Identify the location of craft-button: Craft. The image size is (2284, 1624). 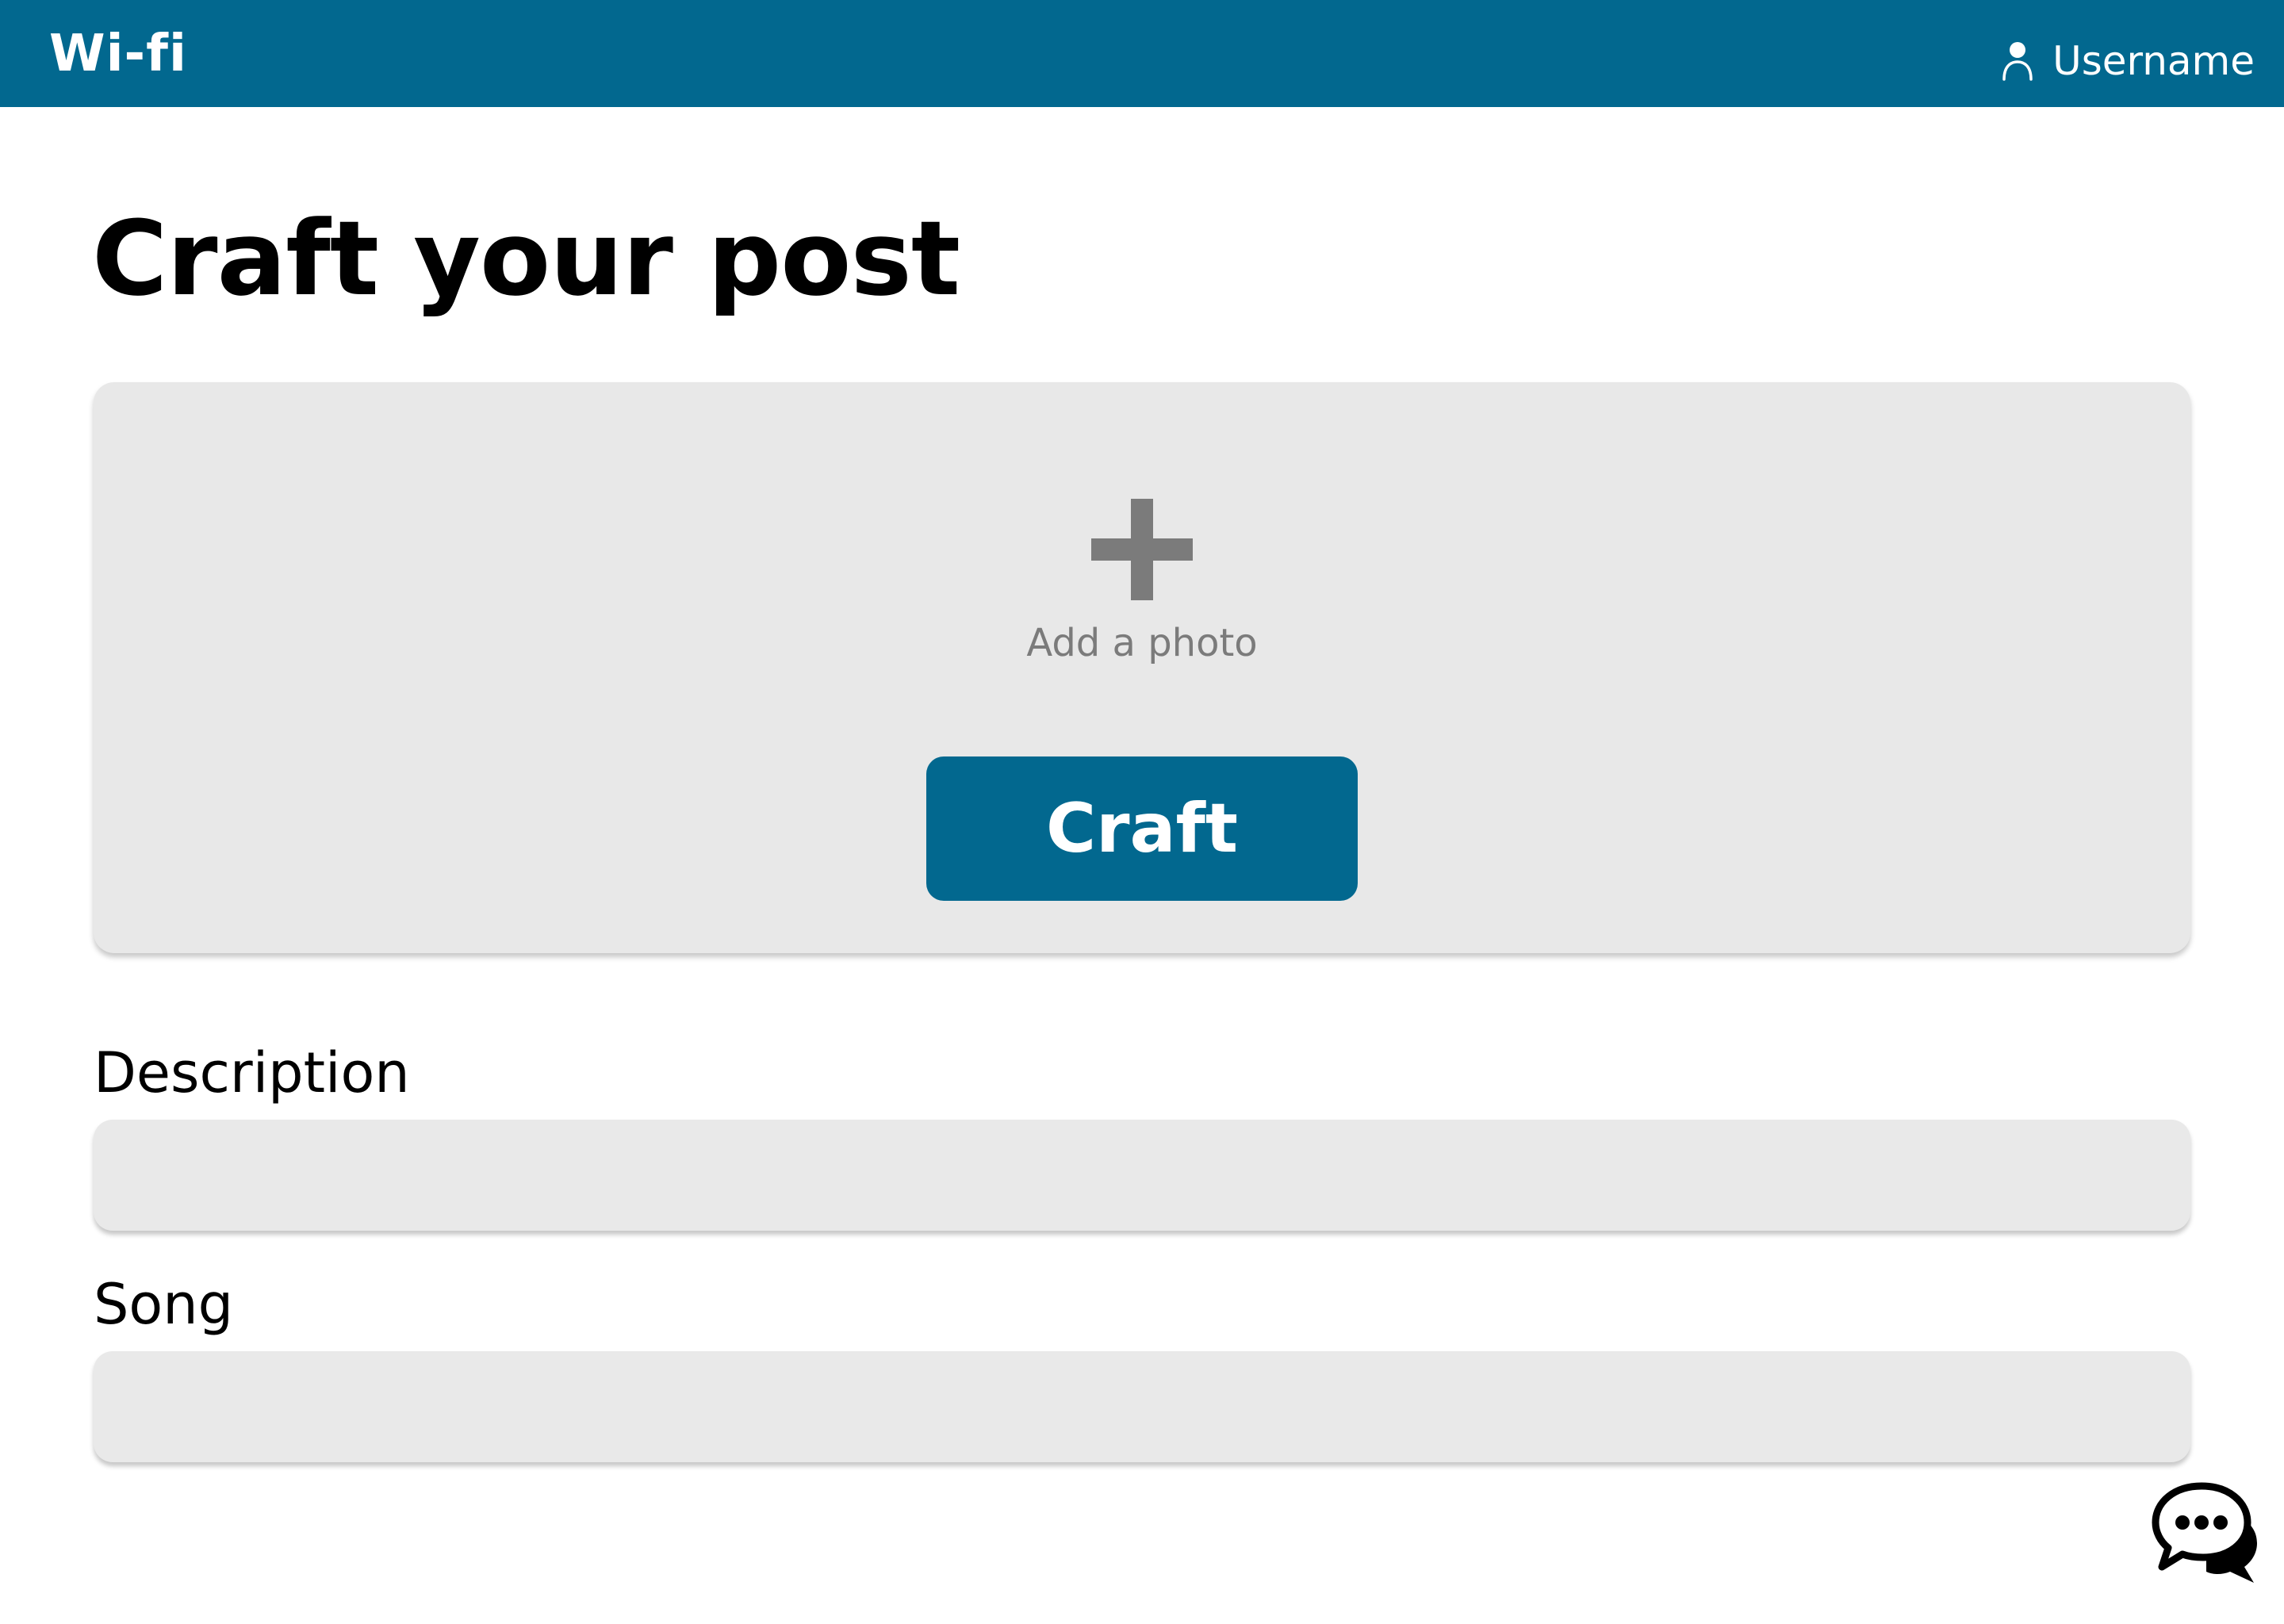
(1142, 828).